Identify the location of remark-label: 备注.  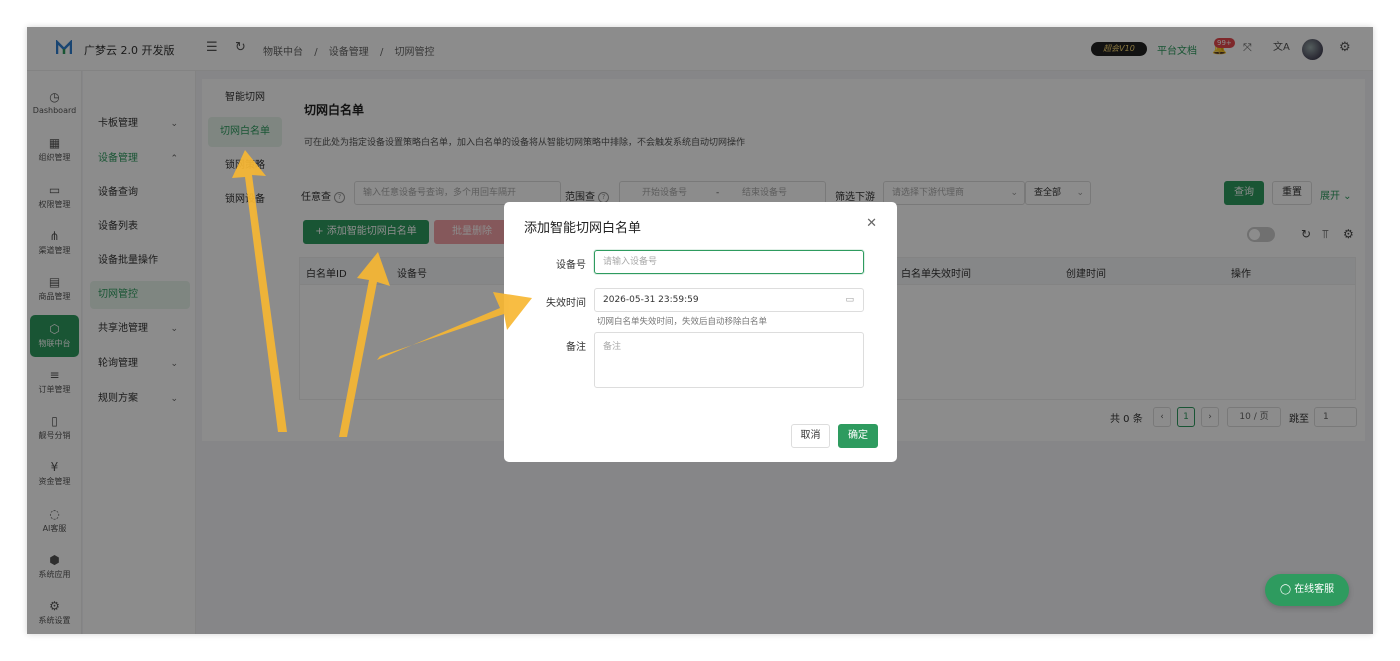
(576, 347).